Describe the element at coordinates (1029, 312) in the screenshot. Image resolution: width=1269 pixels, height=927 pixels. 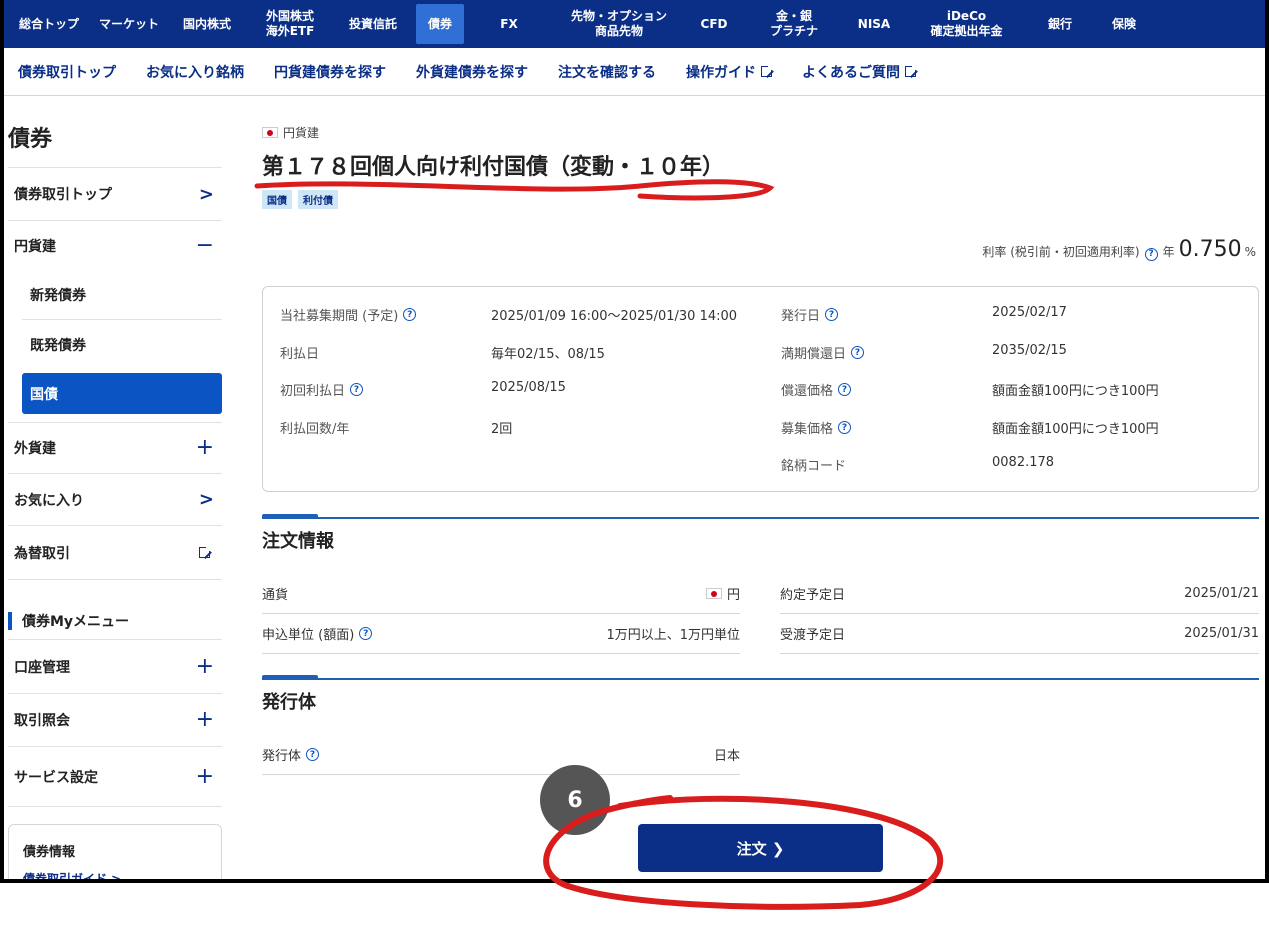
I see `issue-date-value: 2025/02/17` at that location.